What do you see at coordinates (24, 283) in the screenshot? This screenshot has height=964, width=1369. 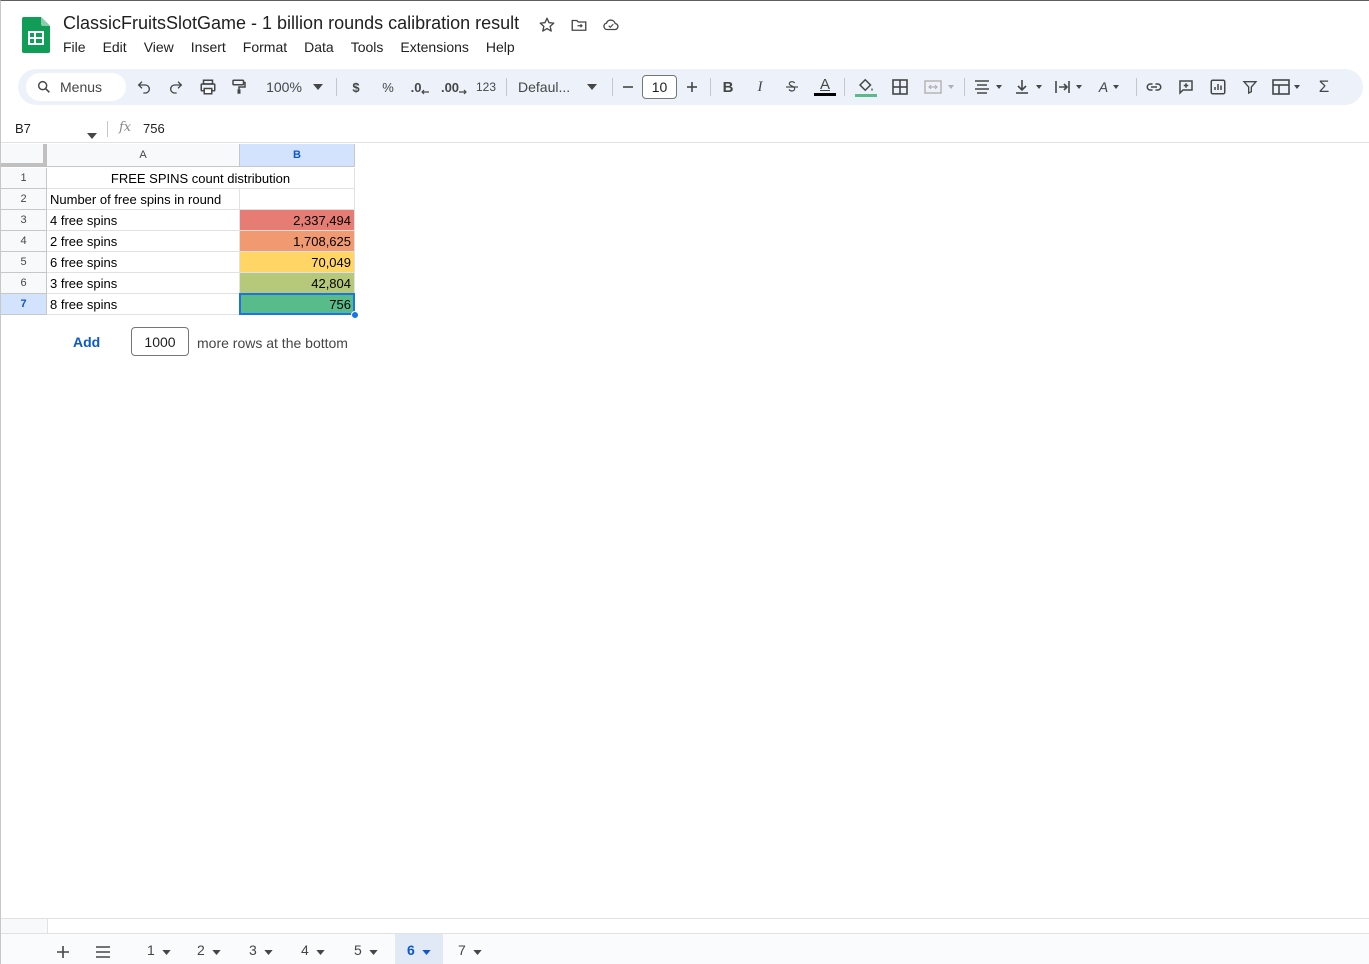 I see `row-header: 6` at bounding box center [24, 283].